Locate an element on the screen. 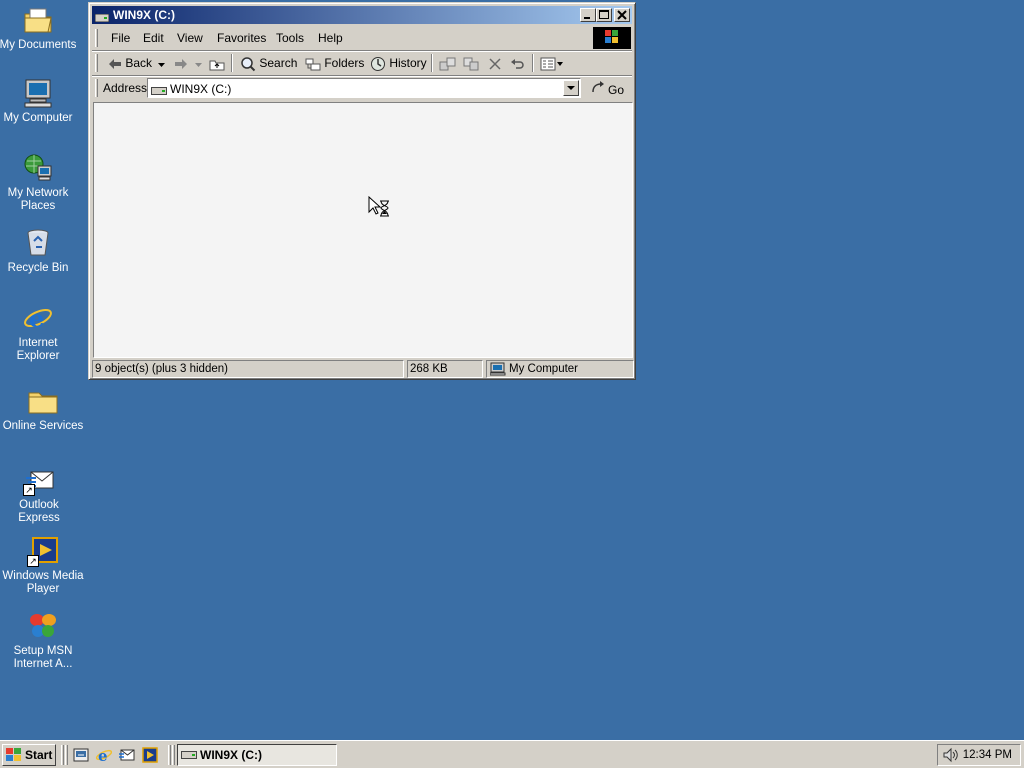  address-grip is located at coordinates (96, 88).